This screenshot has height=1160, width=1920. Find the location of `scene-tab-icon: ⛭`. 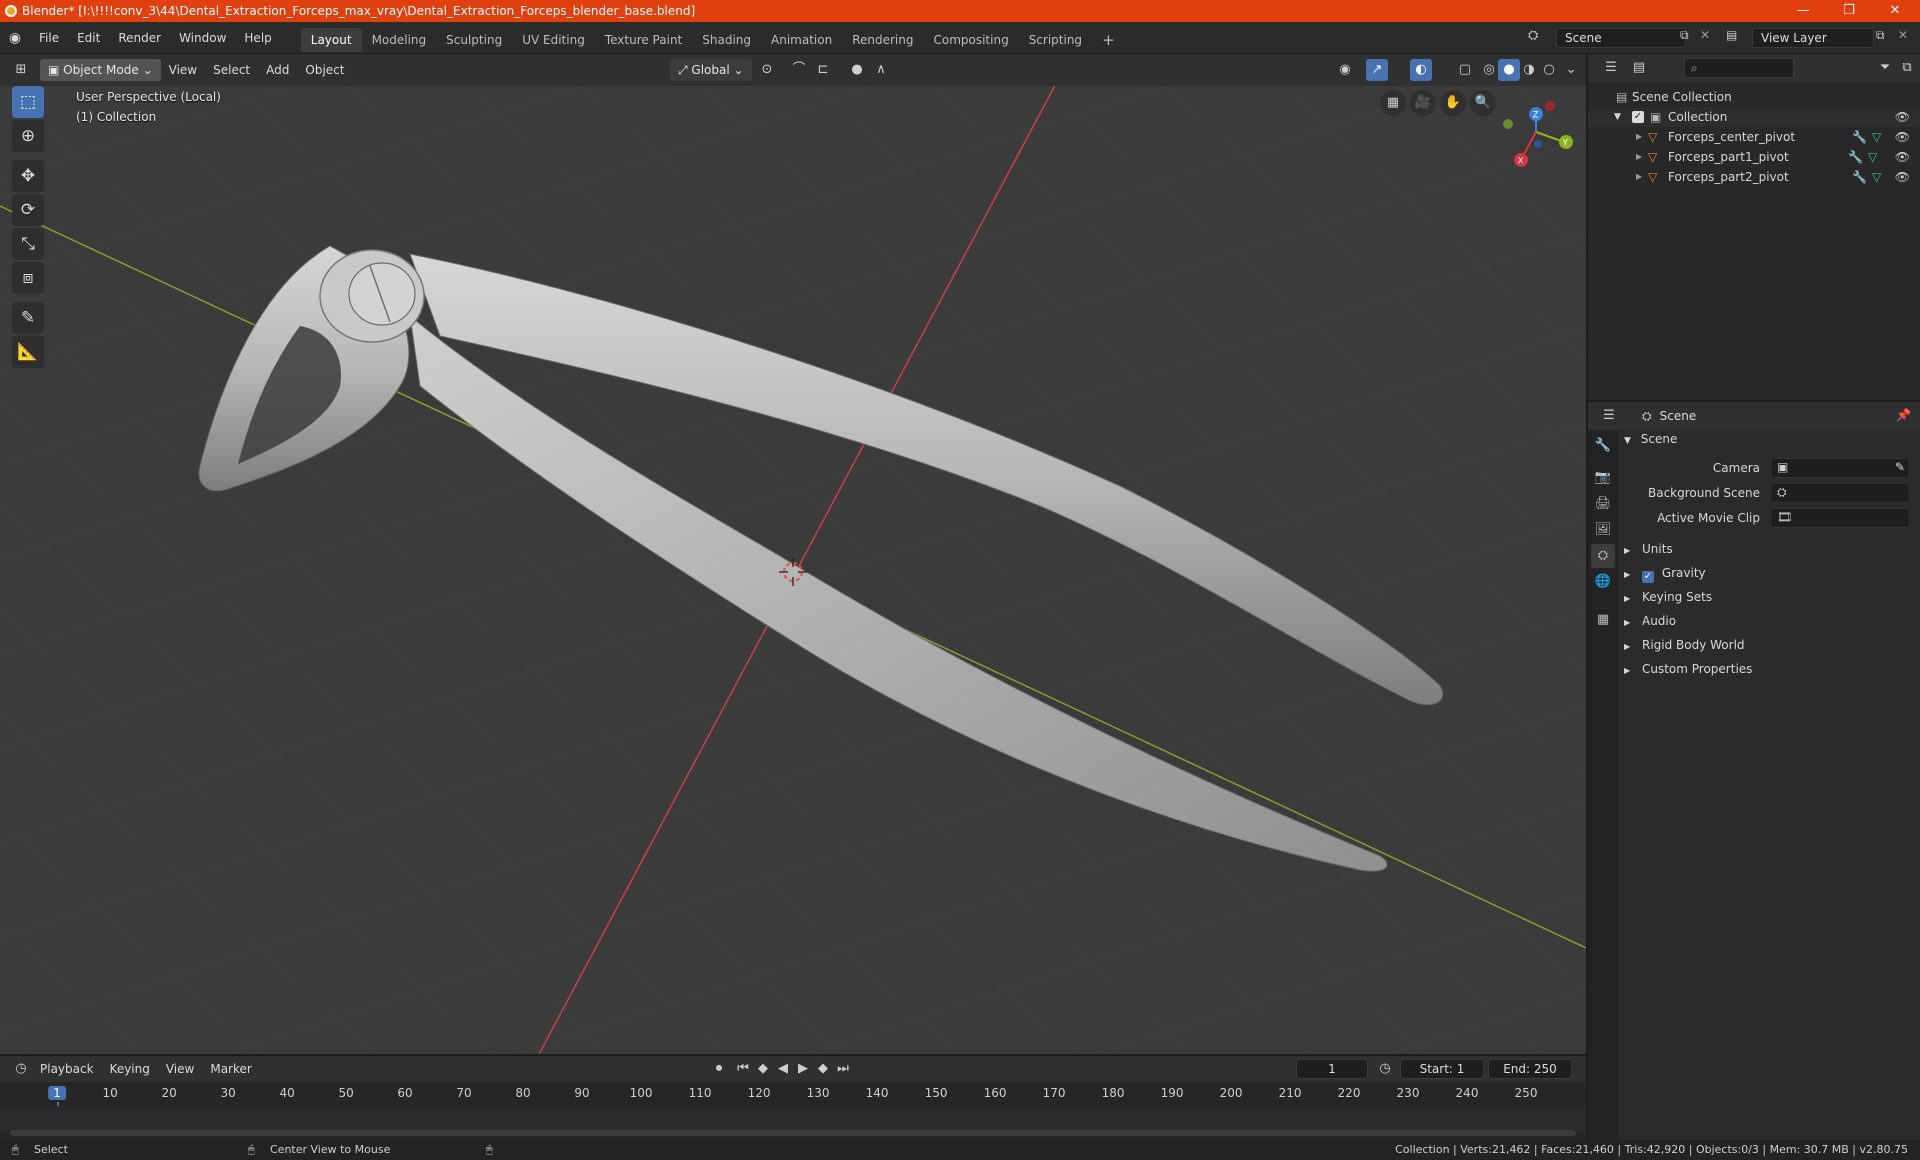

scene-tab-icon: ⛭ is located at coordinates (1603, 556).